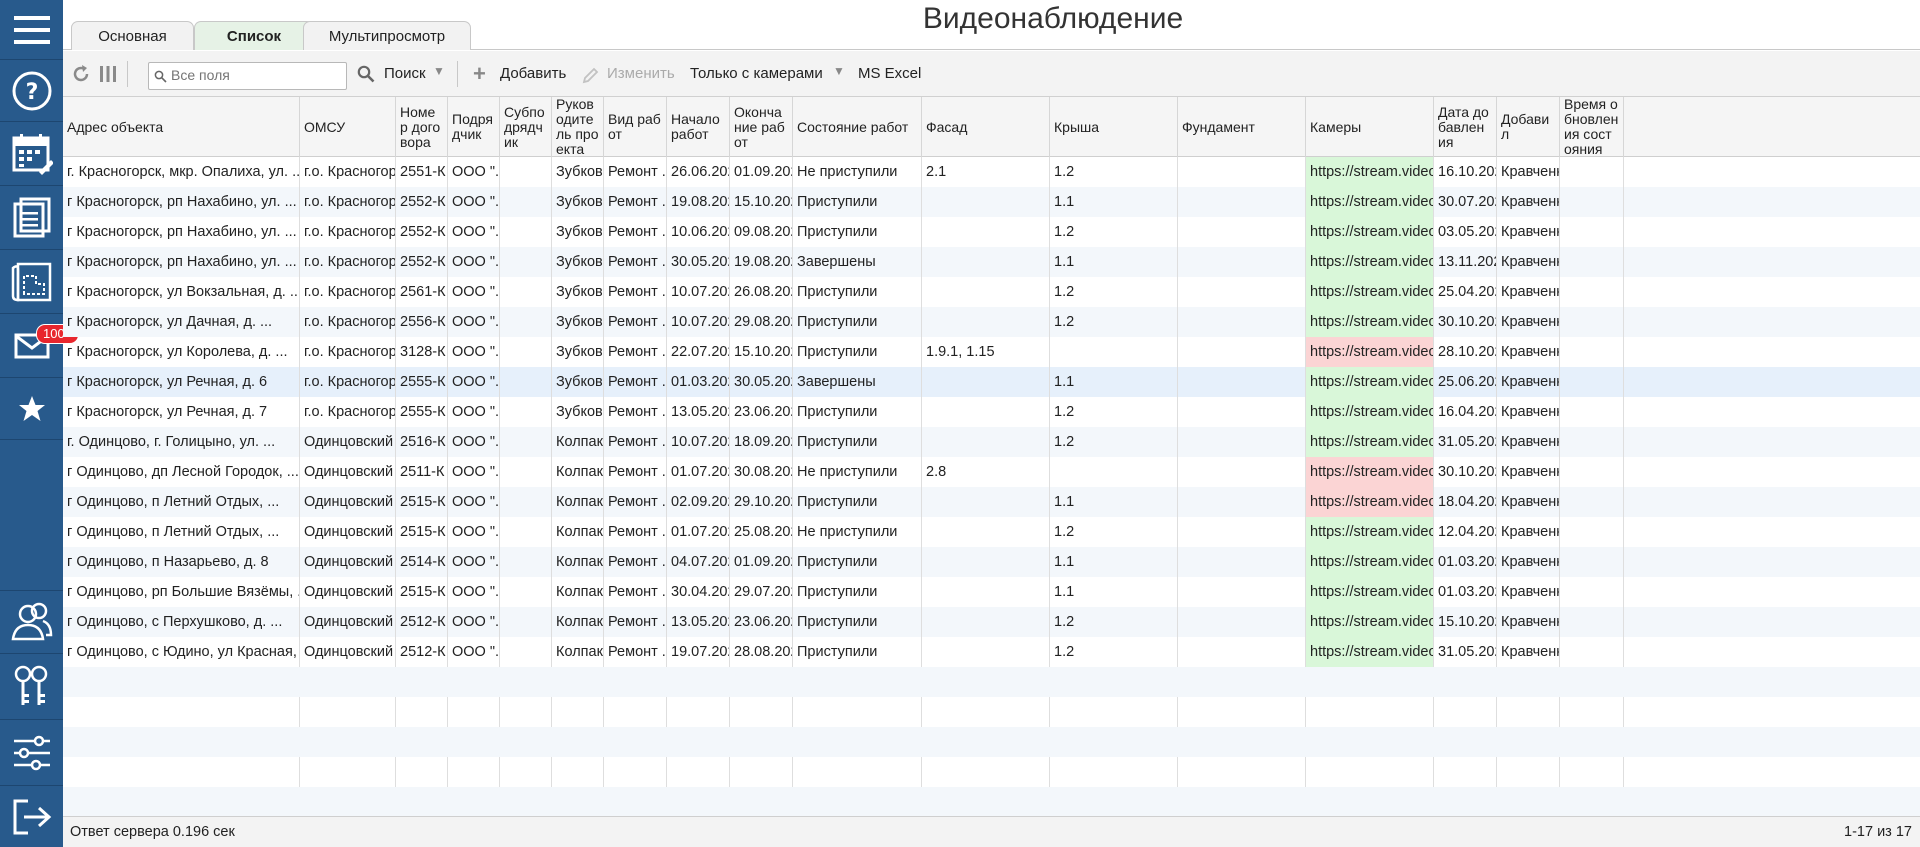 The width and height of the screenshot is (1920, 847). What do you see at coordinates (641, 73) in the screenshot?
I see `edit-button: Изменить` at bounding box center [641, 73].